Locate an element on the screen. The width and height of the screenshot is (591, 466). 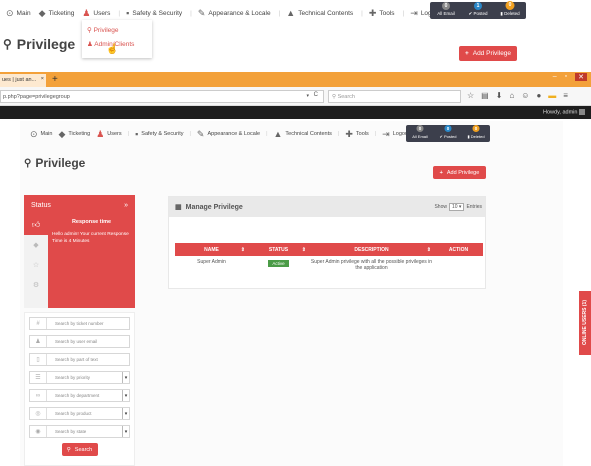
table-icon: ▦ is located at coordinates (178, 207).